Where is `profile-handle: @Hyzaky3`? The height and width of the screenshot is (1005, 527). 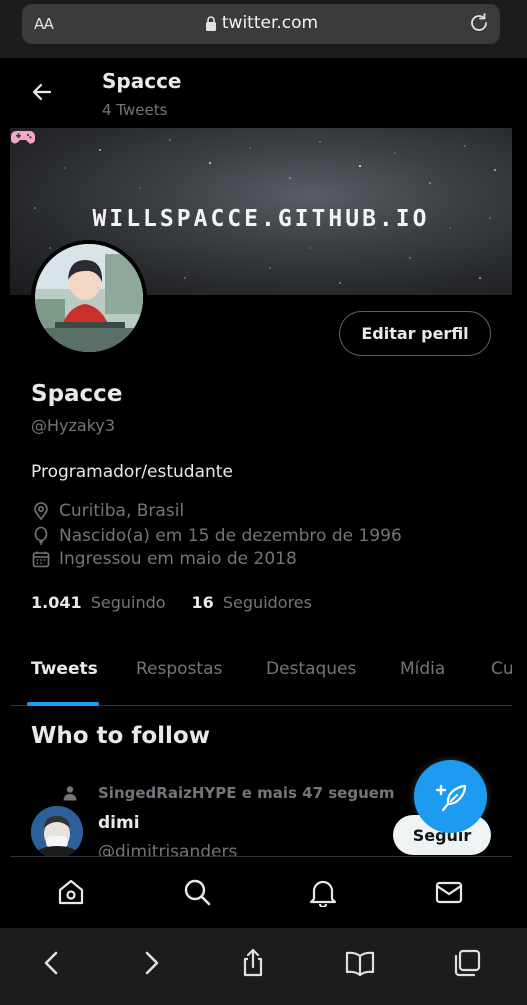
profile-handle: @Hyzaky3 is located at coordinates (73, 425).